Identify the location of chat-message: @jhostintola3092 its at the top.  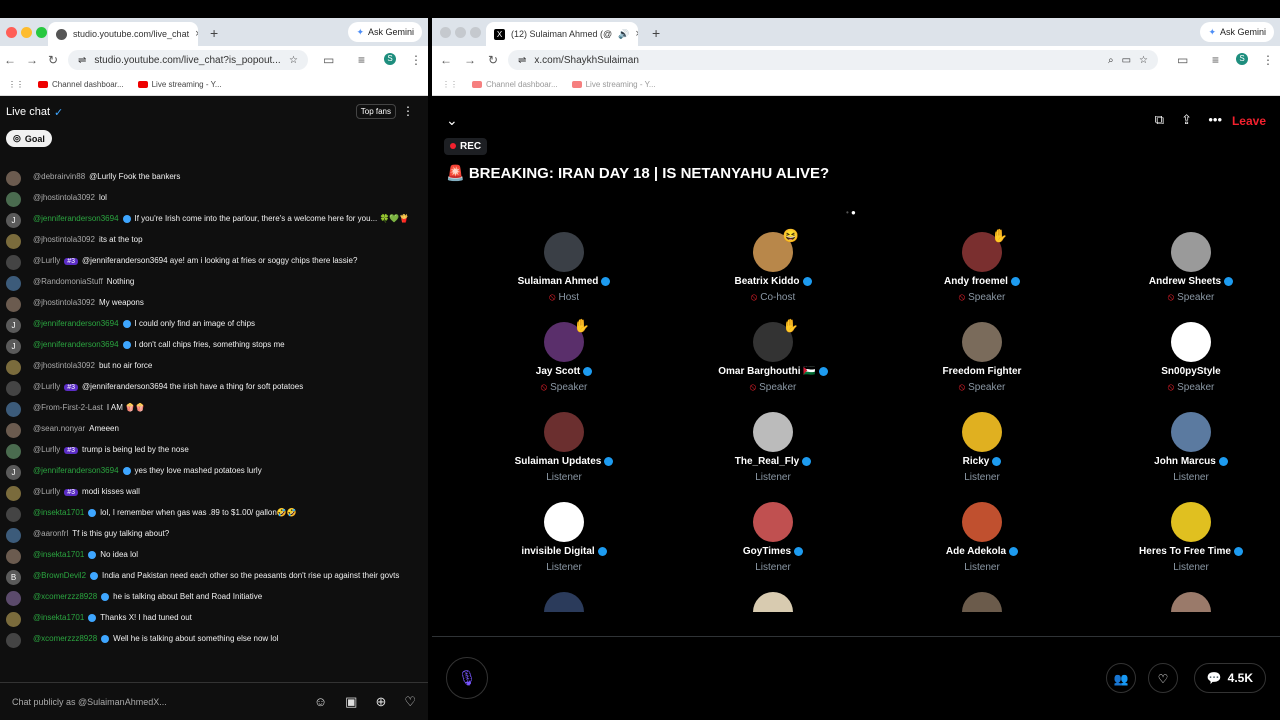
(214, 241).